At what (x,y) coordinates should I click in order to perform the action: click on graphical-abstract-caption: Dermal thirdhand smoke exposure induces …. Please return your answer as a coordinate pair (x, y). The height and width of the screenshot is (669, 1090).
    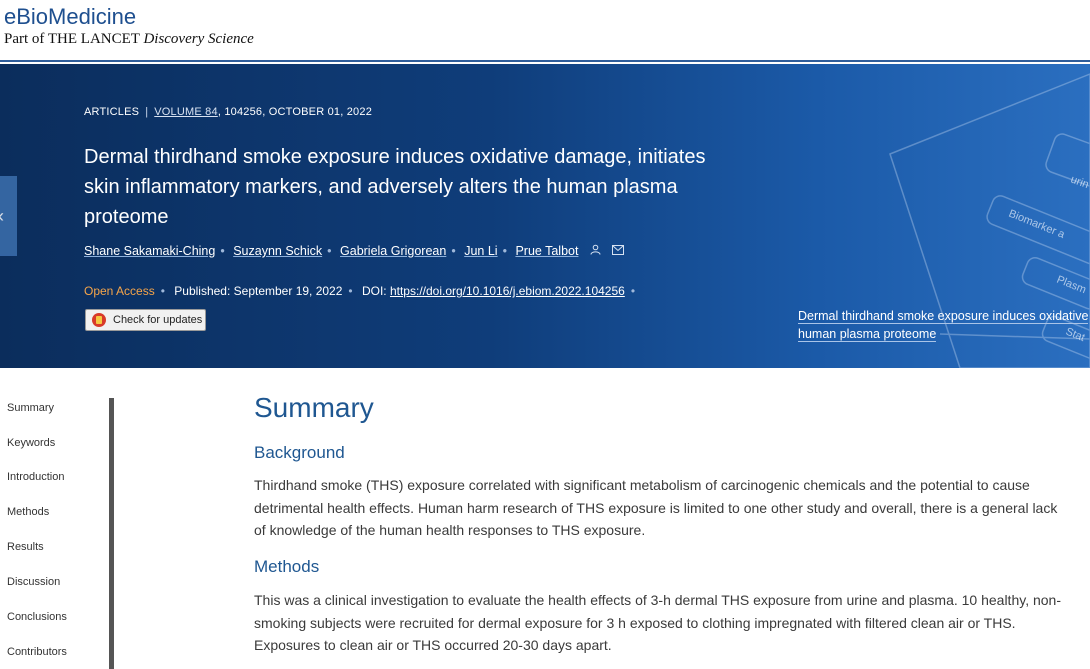
    Looking at the image, I should click on (944, 325).